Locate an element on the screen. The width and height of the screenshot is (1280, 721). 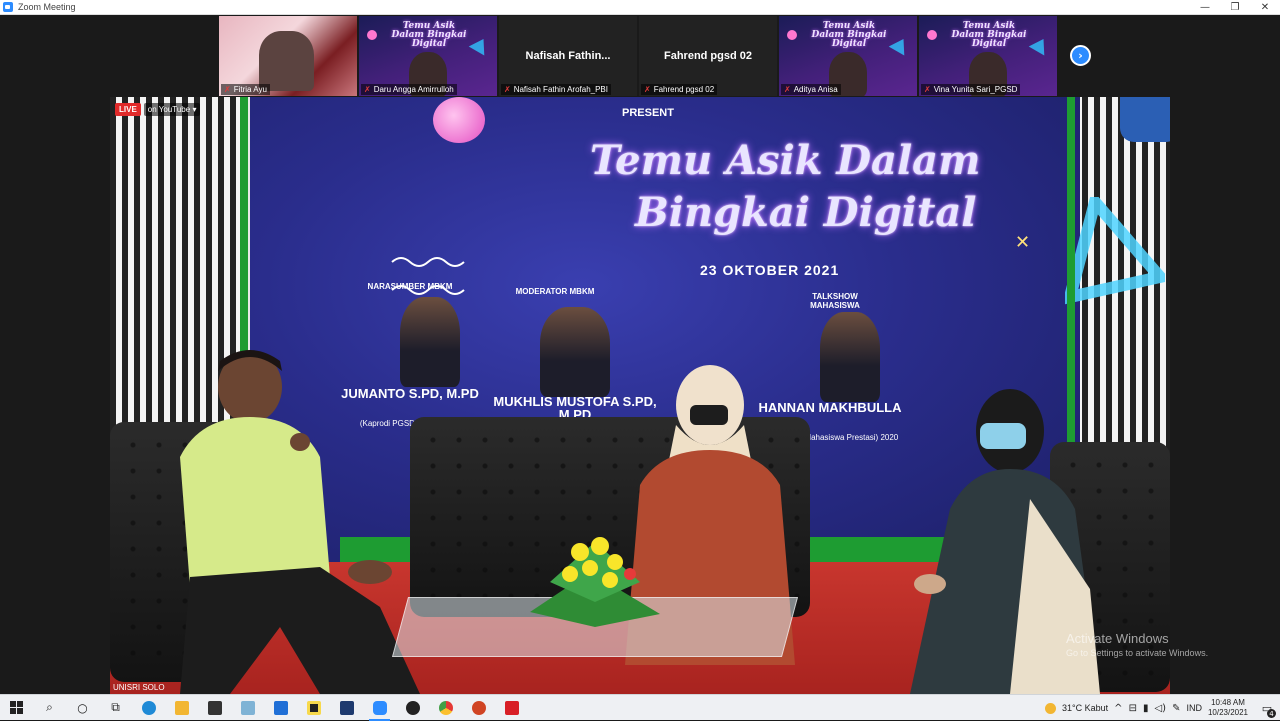
stream-target-label: on YouTube is located at coordinates (169, 109).